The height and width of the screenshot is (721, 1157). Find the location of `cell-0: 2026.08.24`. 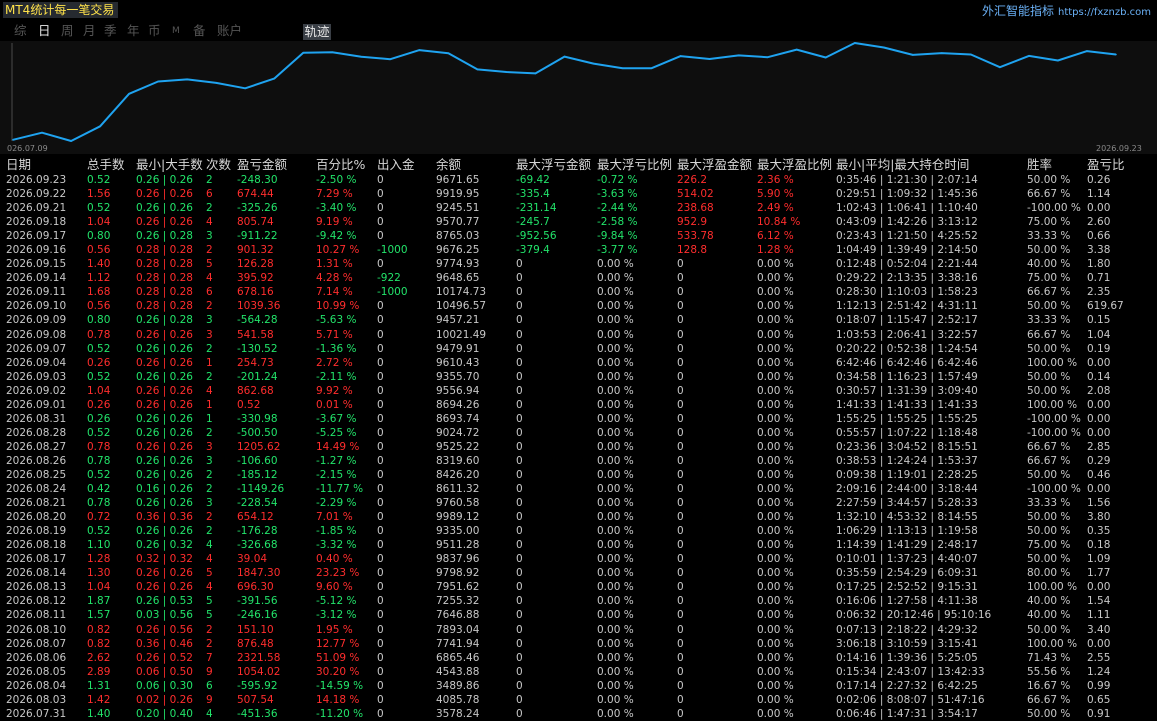

cell-0: 2026.08.24 is located at coordinates (36, 489).